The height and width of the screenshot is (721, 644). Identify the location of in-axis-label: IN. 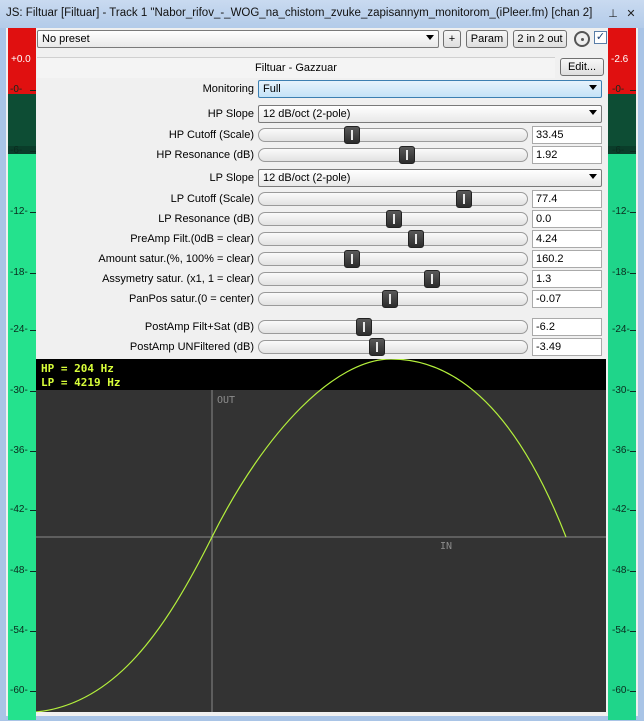
(446, 546).